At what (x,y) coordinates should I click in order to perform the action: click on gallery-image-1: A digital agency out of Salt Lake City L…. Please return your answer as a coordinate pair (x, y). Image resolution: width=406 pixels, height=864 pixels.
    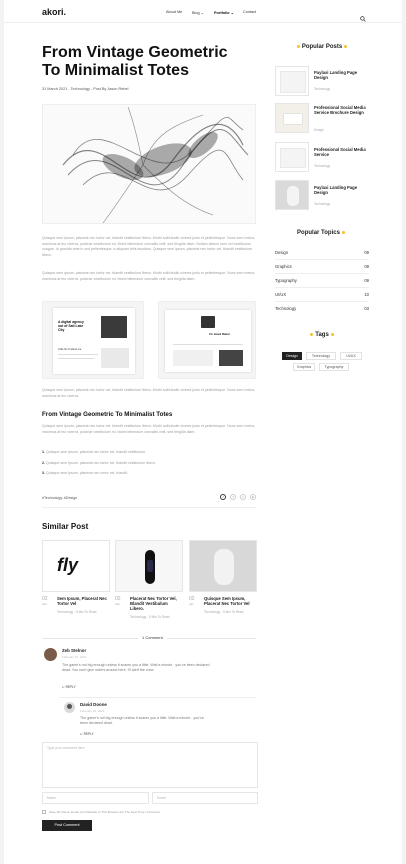
    Looking at the image, I should click on (93, 340).